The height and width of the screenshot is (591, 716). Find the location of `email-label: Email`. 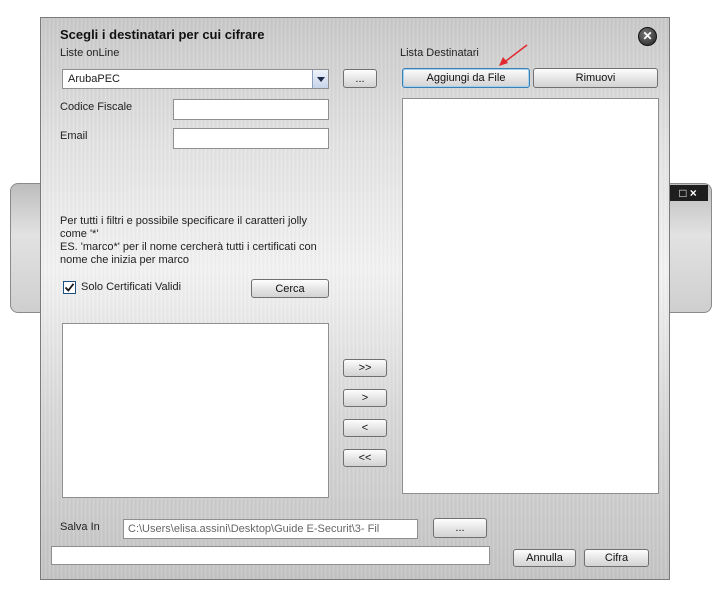

email-label: Email is located at coordinates (74, 136).